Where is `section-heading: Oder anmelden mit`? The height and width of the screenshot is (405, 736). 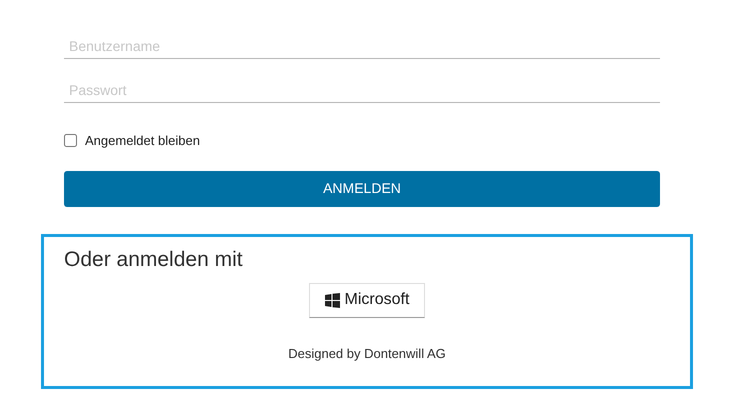
section-heading: Oder anmelden mit is located at coordinates (153, 259).